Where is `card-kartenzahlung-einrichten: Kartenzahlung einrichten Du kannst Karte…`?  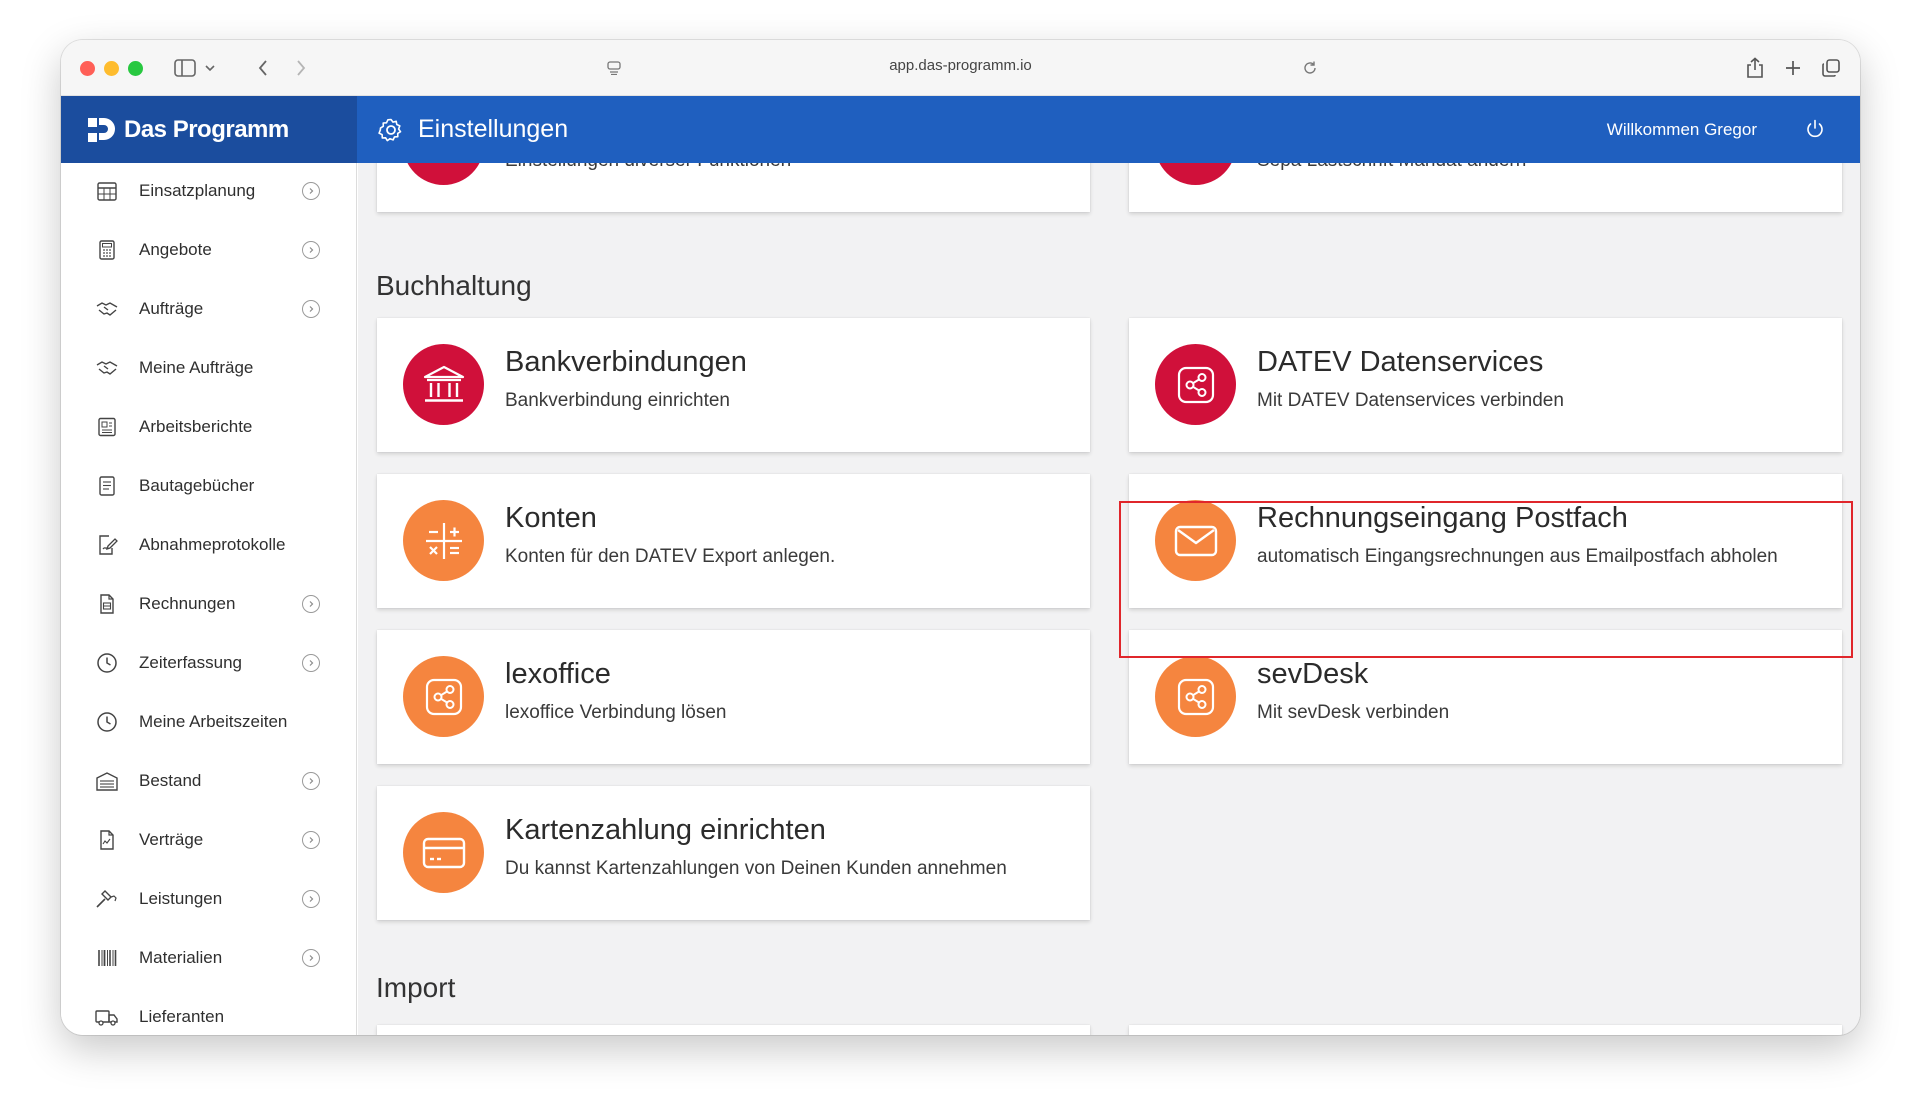 card-kartenzahlung-einrichten: Kartenzahlung einrichten Du kannst Karte… is located at coordinates (733, 853).